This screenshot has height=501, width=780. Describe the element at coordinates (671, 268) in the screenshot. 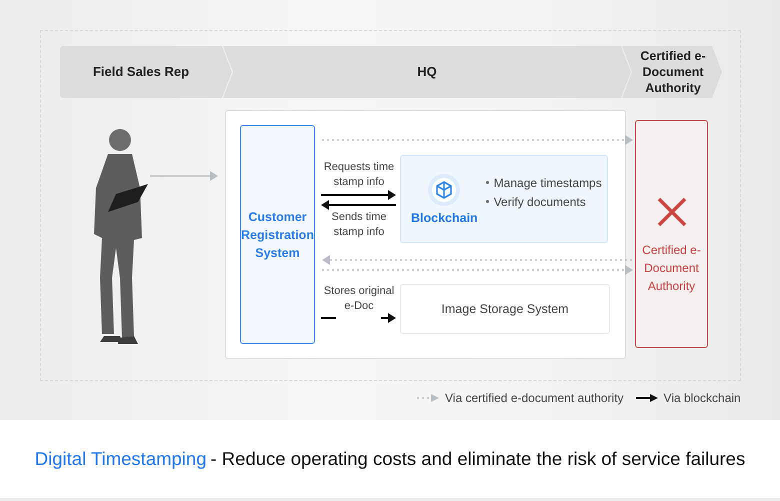

I see `authority-label: Certified e-Document Authority` at that location.